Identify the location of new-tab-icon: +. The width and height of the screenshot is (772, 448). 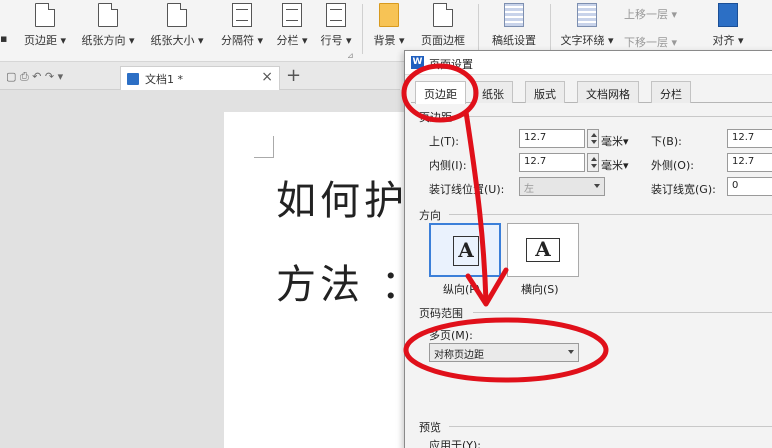
(293, 75).